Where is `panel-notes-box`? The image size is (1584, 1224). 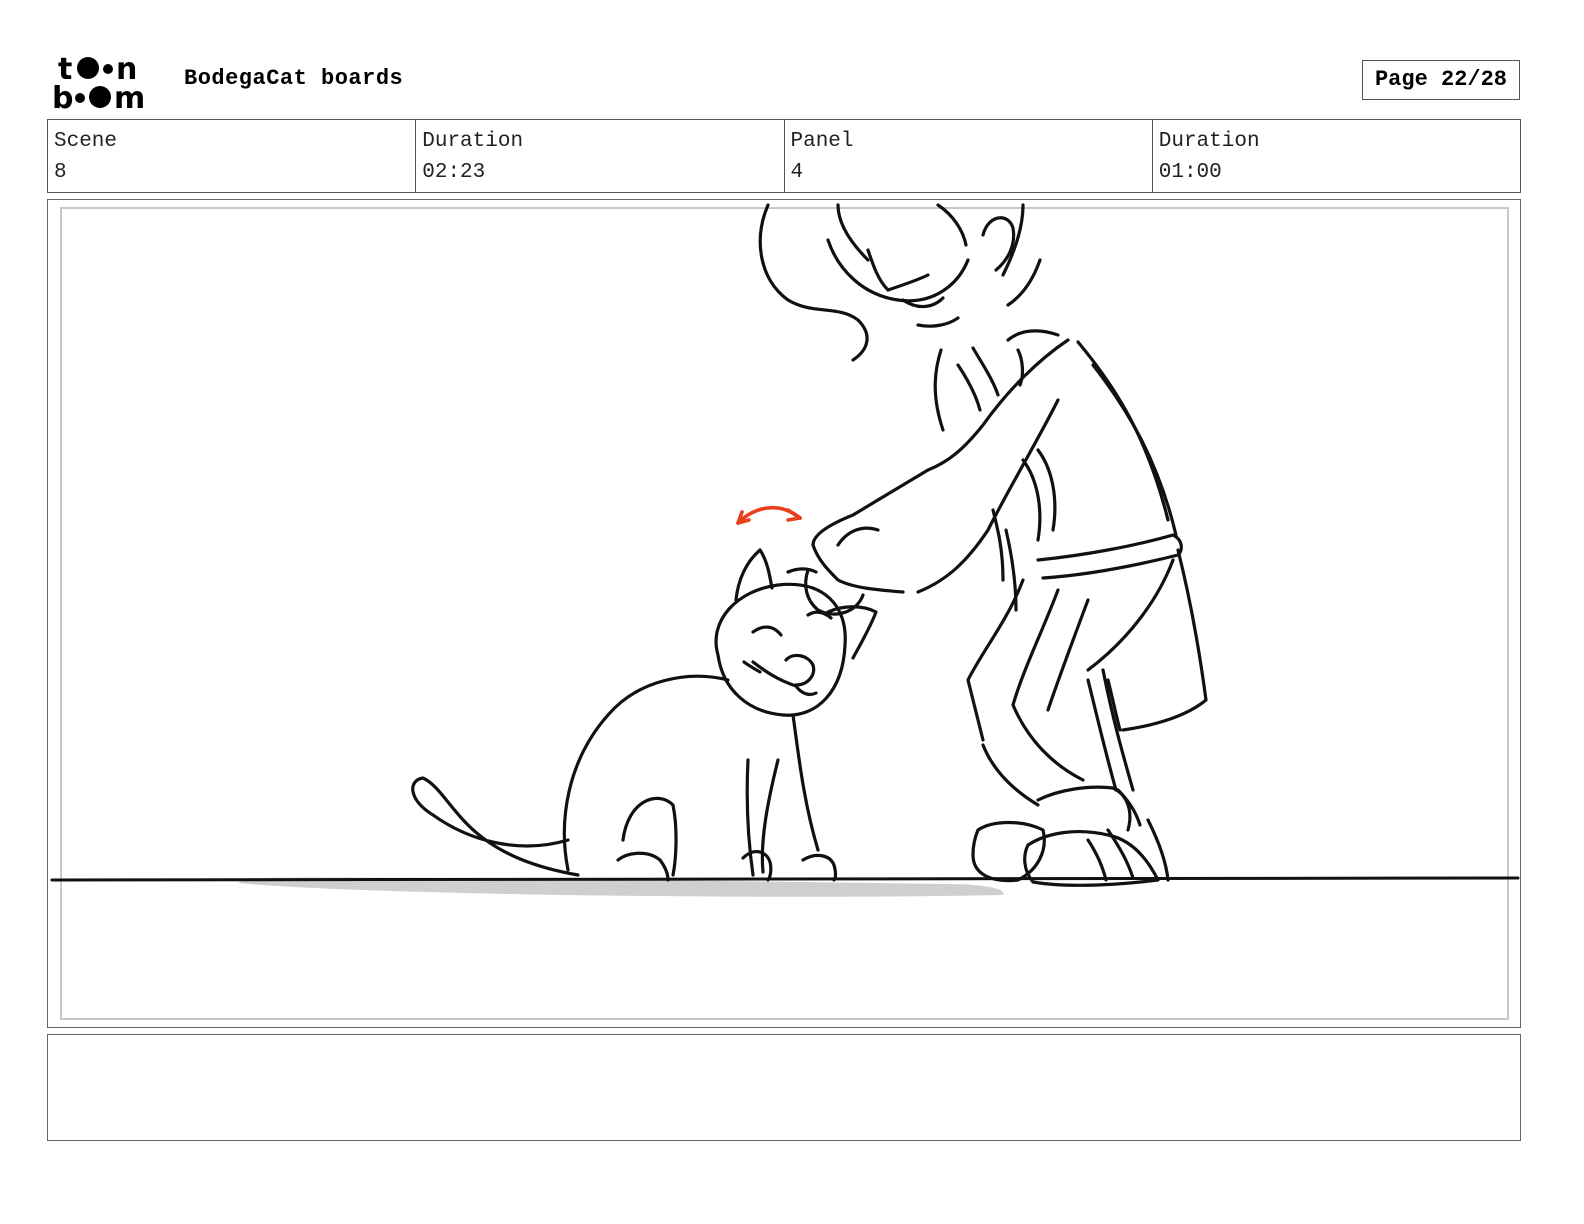 panel-notes-box is located at coordinates (784, 1087).